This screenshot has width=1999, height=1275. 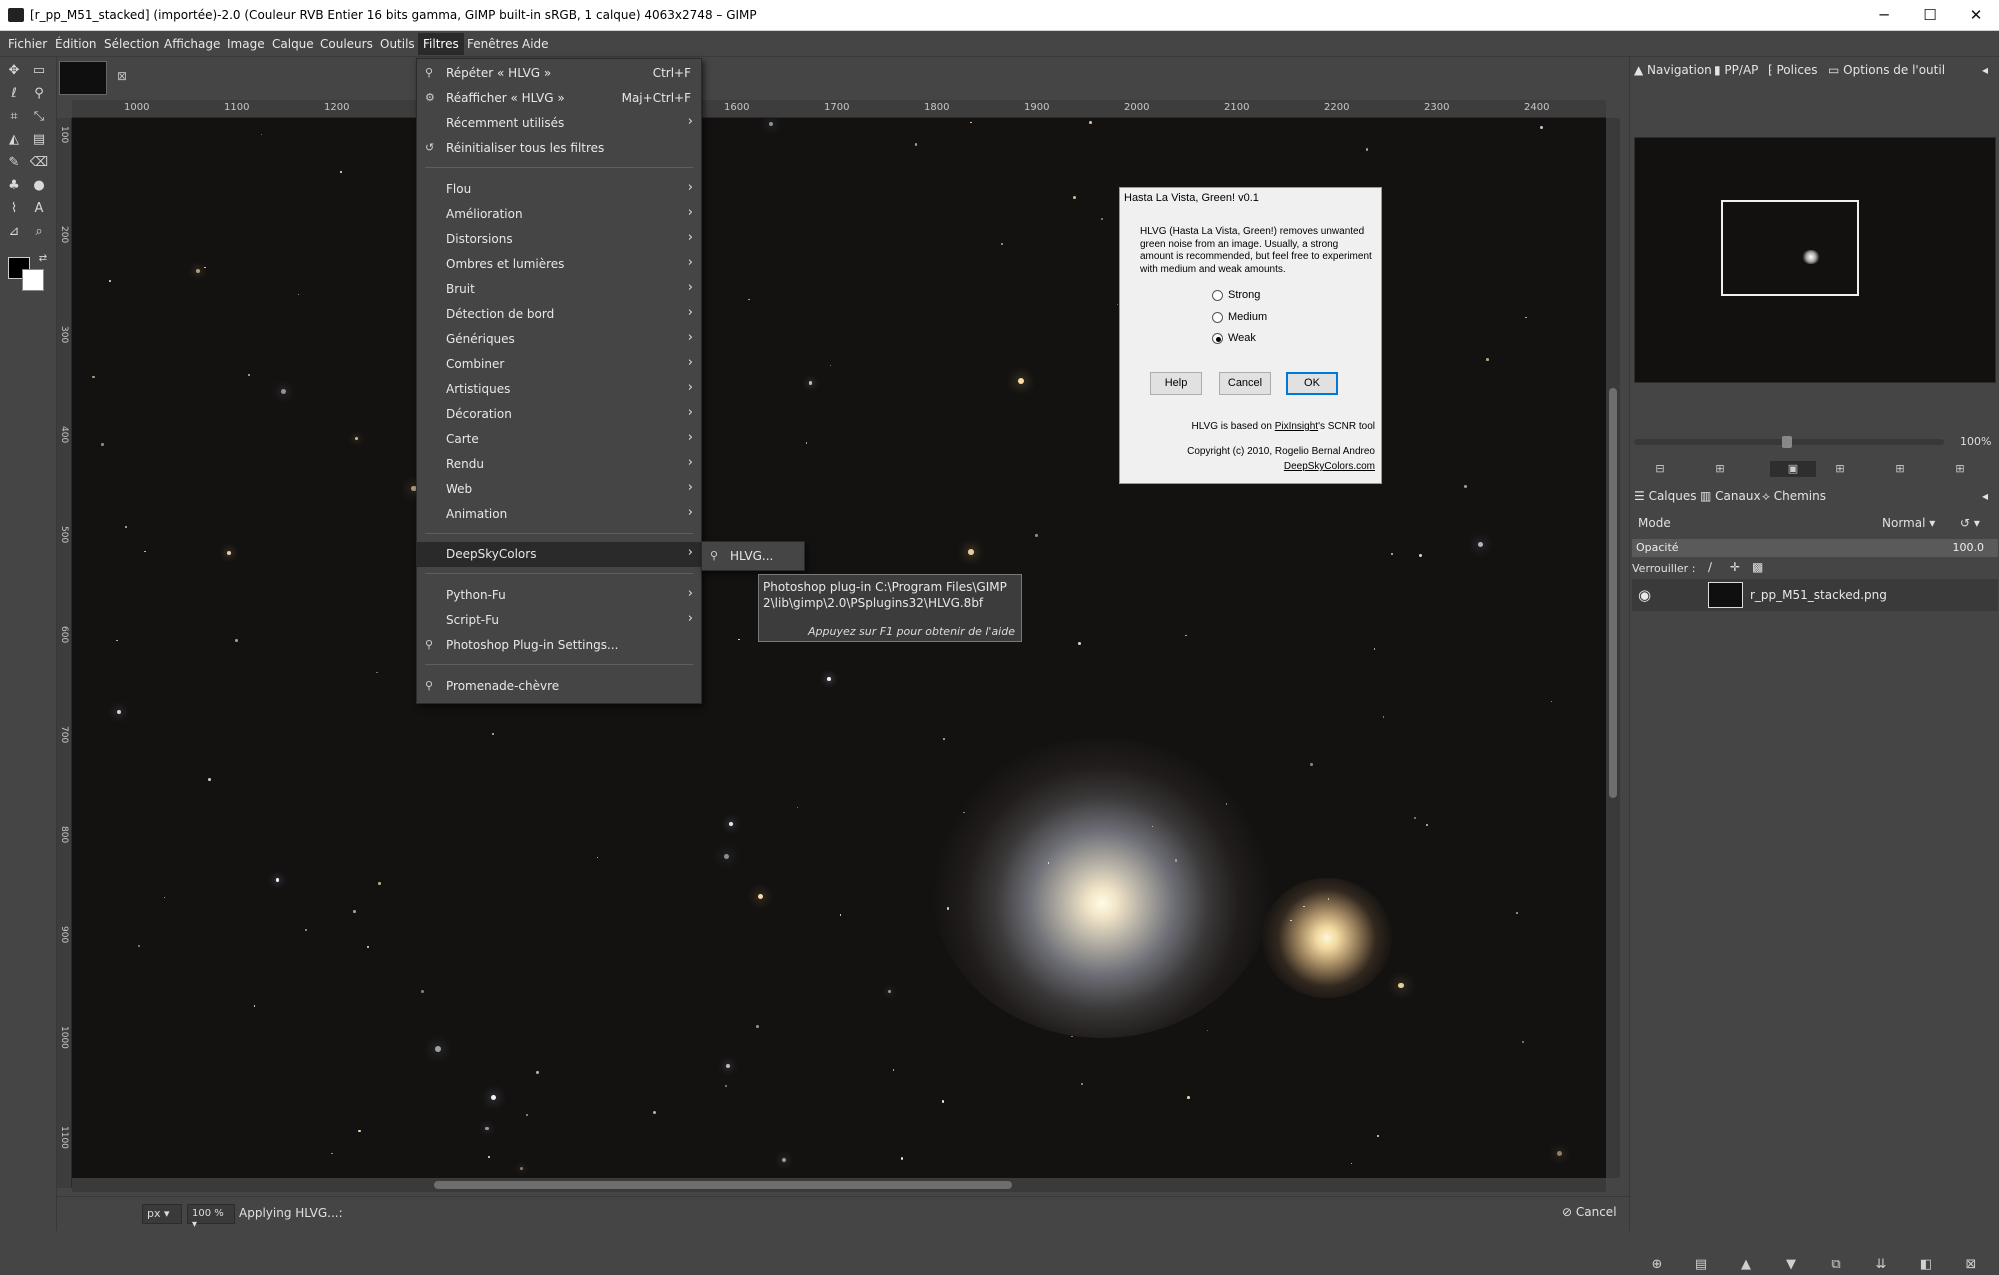 I want to click on paths-tool-icon: ⌇, so click(x=14, y=209).